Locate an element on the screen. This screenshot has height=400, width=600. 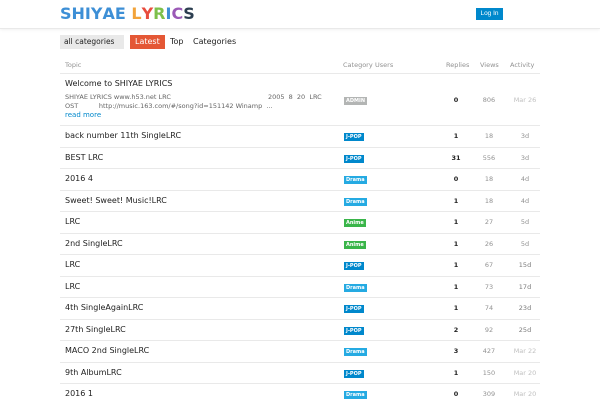
topic-row: LRC Drama 1 73 17d is located at coordinates (300, 287).